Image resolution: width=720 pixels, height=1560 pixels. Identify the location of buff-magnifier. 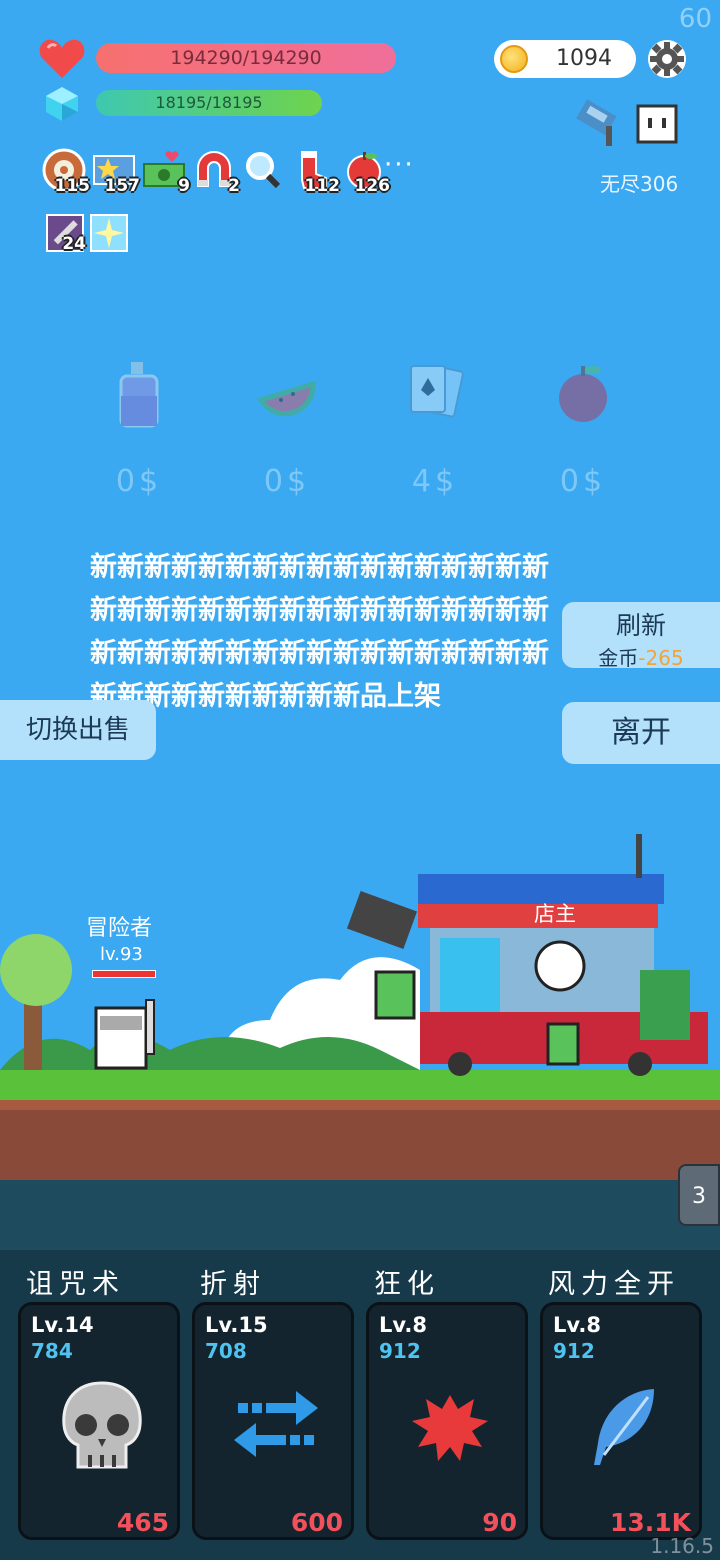
(265, 171).